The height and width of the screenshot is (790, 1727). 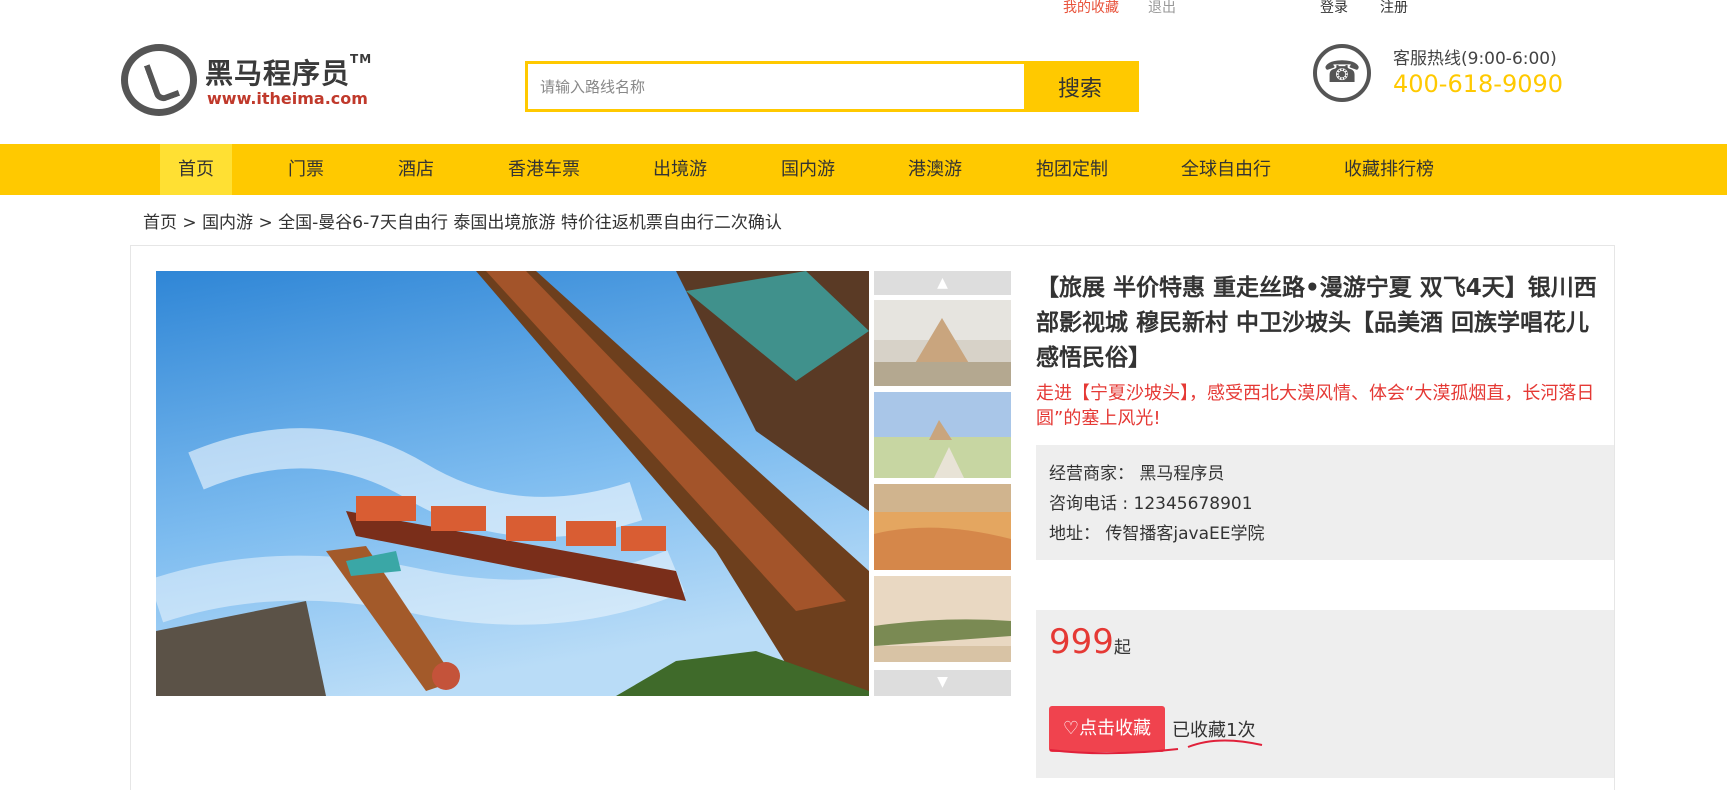 I want to click on underline-annotation, so click(x=1156, y=747).